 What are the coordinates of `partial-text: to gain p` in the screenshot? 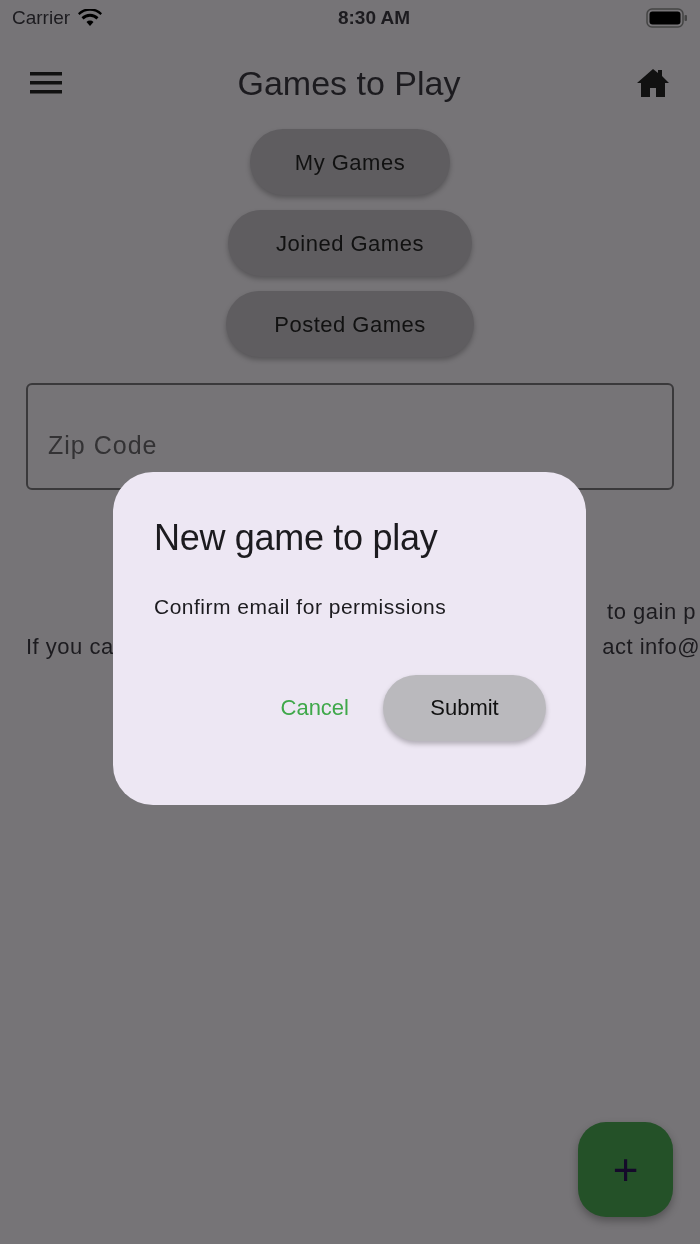 It's located at (651, 612).